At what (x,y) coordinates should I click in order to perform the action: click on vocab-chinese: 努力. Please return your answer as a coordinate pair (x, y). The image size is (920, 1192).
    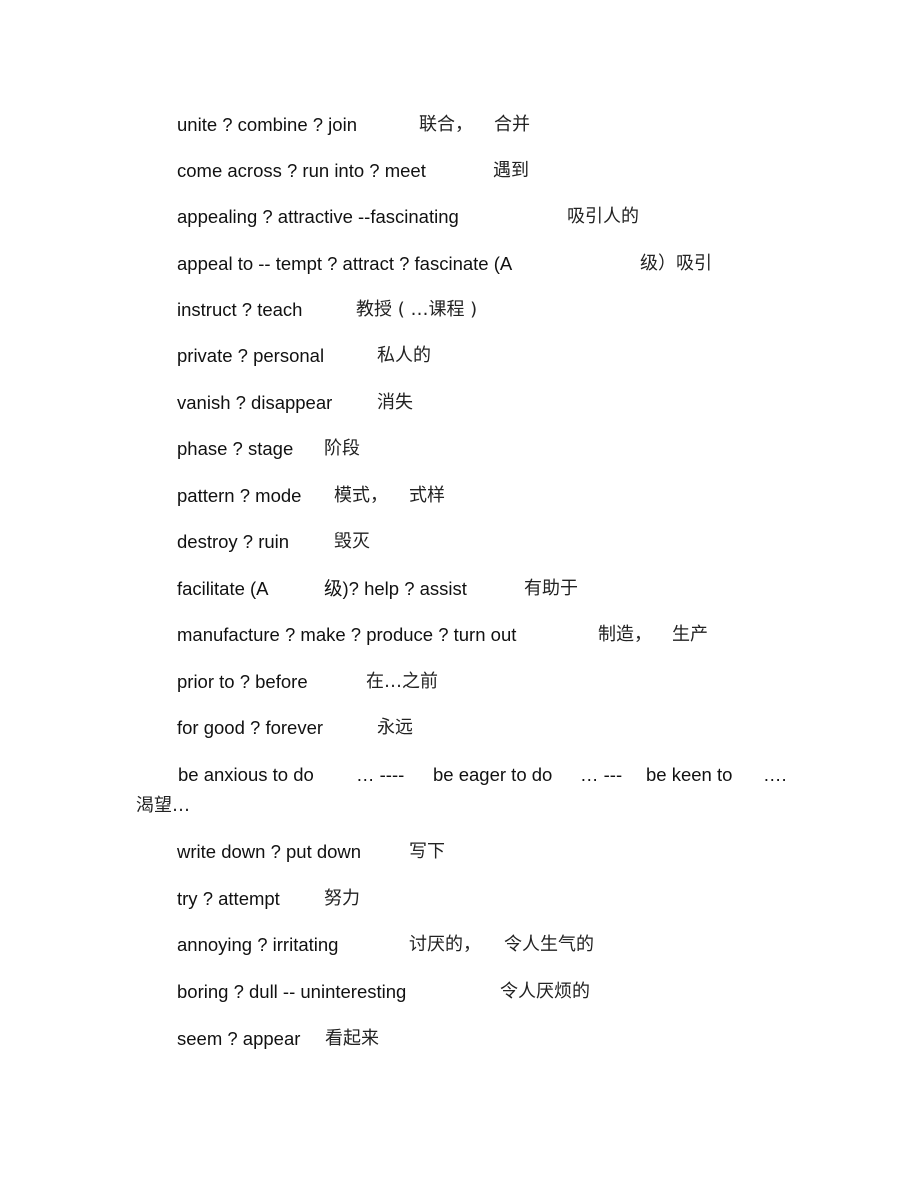
    Looking at the image, I should click on (342, 898).